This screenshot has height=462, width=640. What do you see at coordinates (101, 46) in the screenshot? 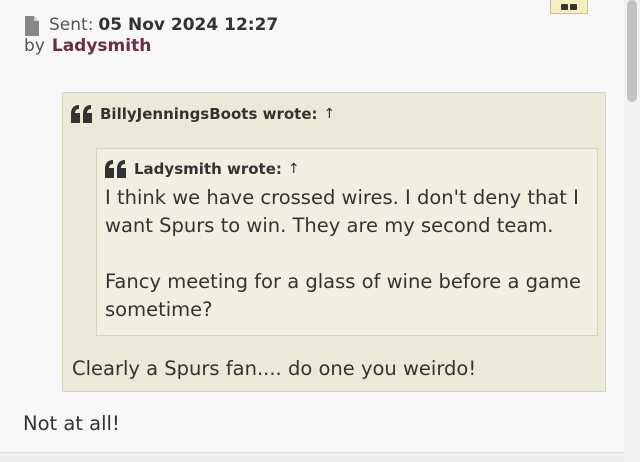
I see `post-author-link: Ladysmith` at bounding box center [101, 46].